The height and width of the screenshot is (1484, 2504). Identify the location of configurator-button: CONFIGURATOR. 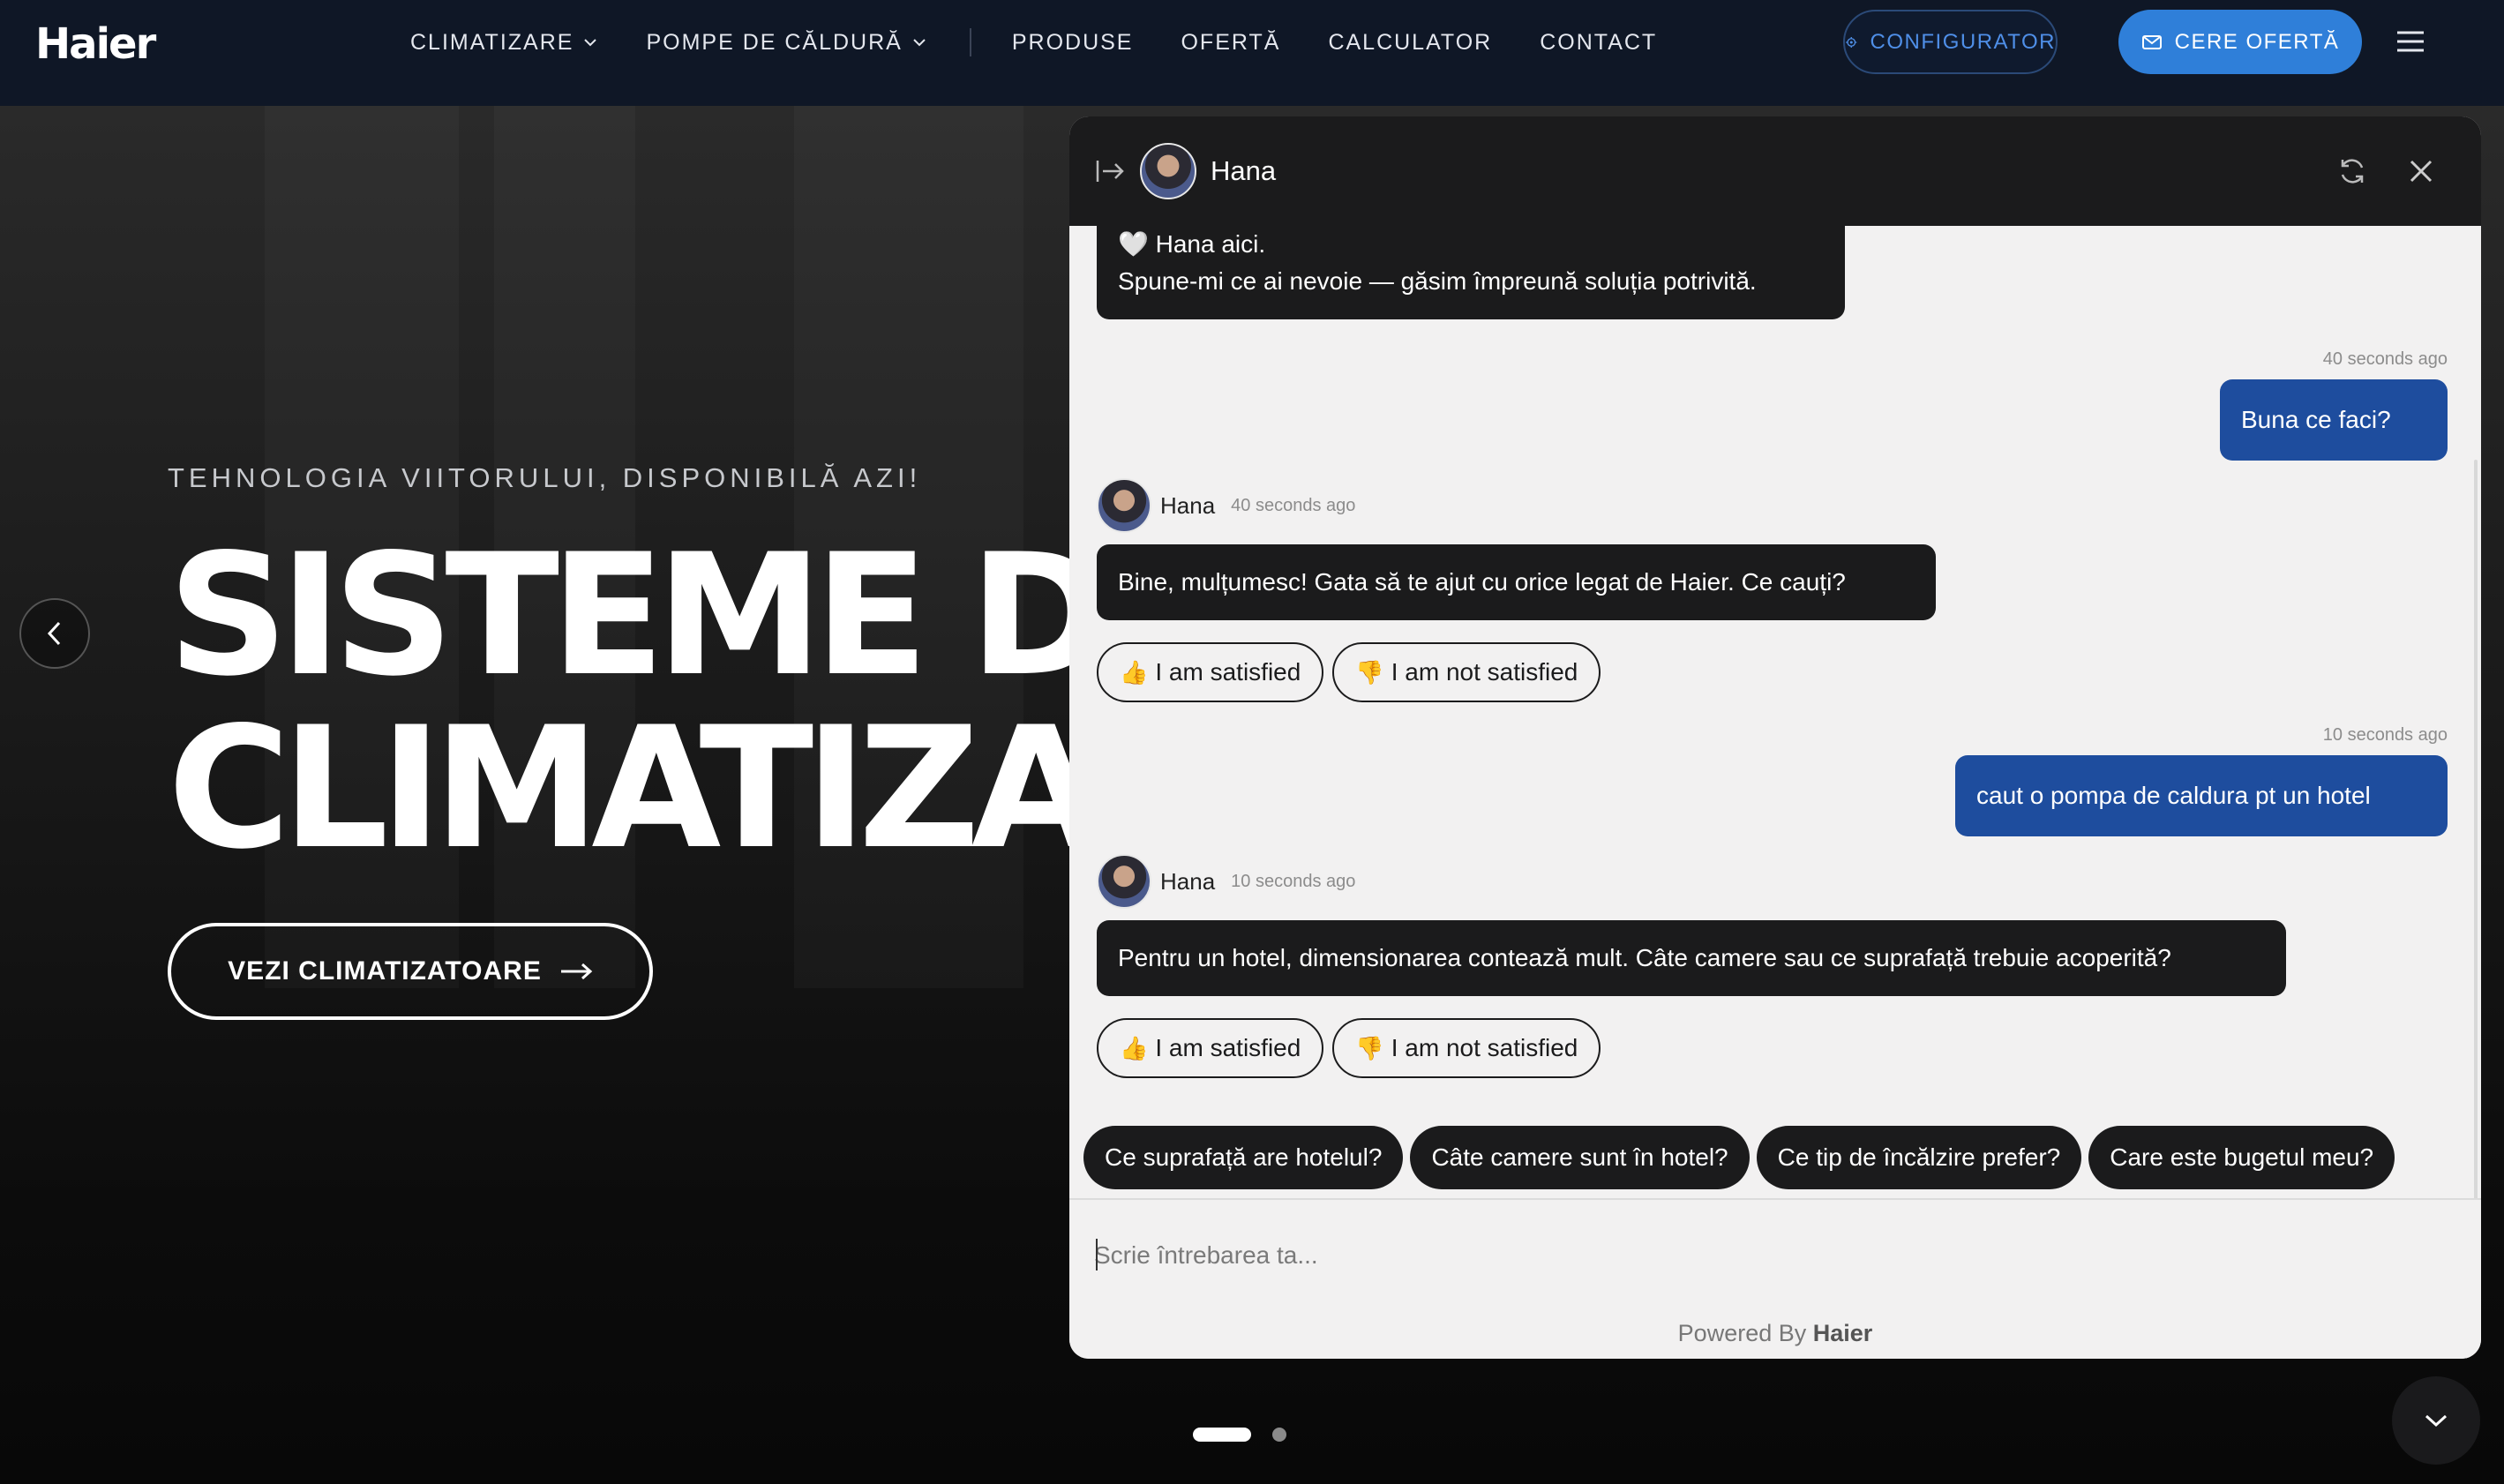
(1950, 42).